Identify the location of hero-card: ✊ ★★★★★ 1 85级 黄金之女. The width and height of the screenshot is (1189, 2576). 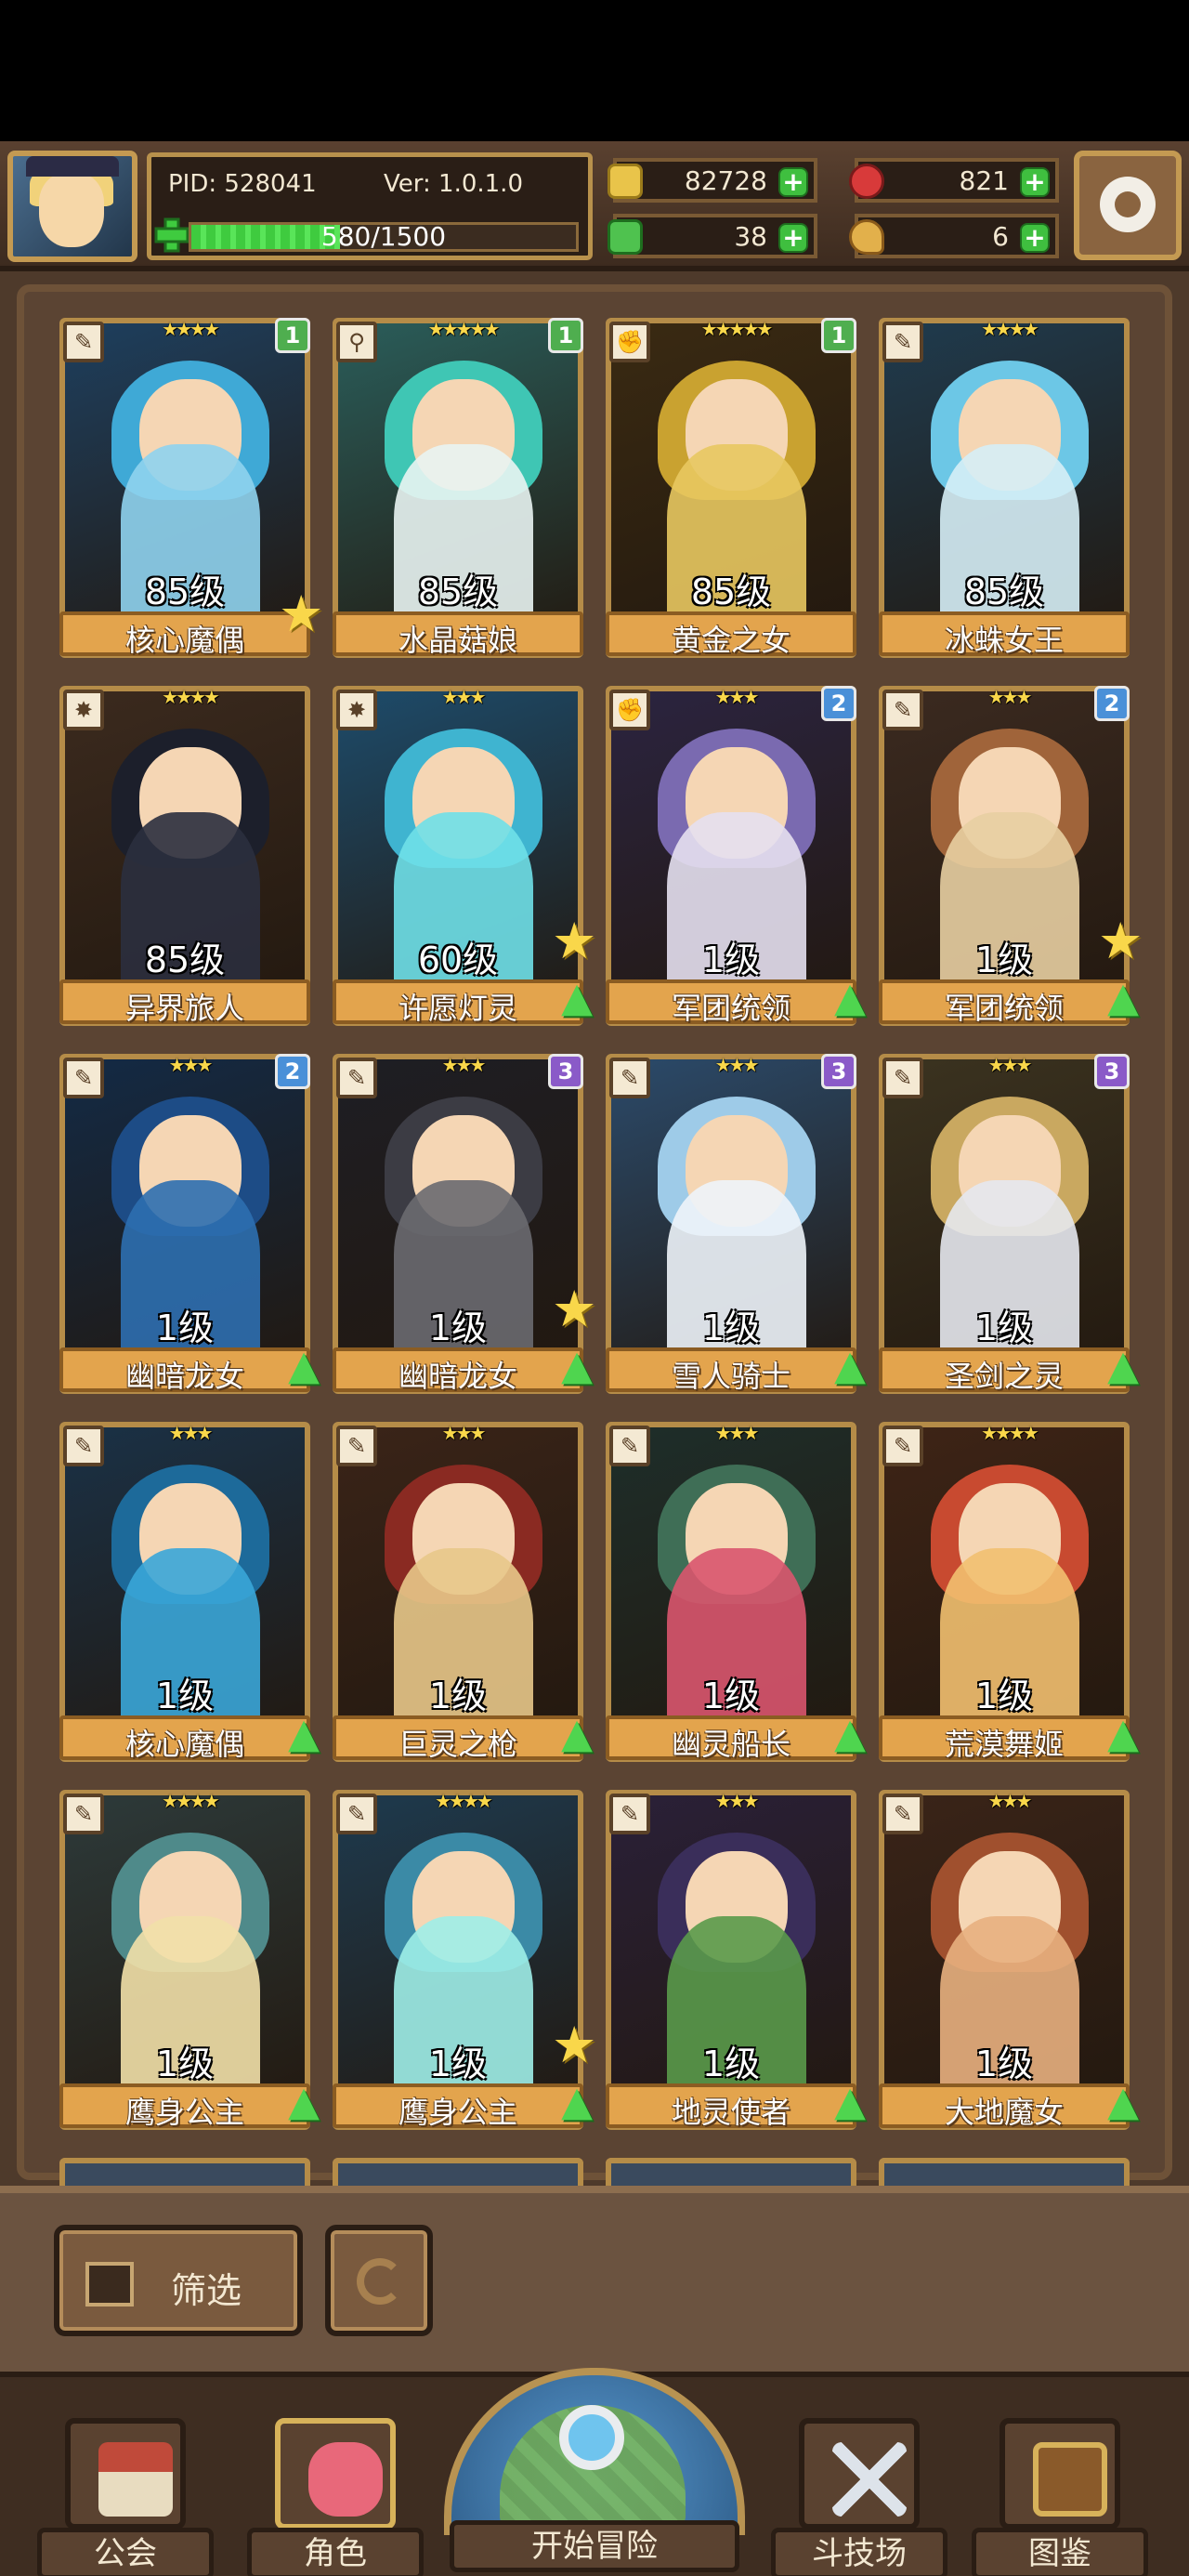
(731, 488).